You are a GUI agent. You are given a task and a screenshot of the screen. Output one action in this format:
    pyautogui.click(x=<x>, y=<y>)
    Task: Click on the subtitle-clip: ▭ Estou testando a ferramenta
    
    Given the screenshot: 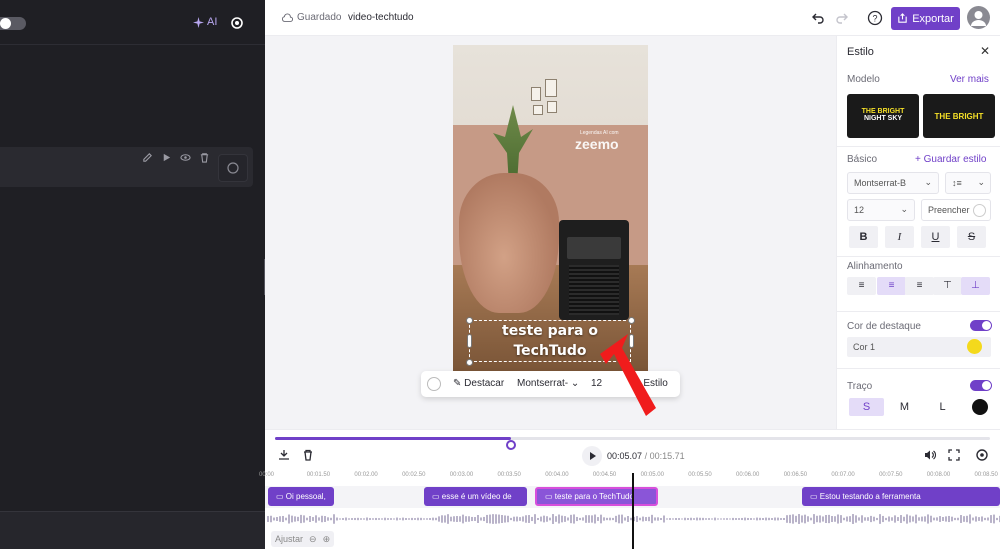 What is the action you would take?
    pyautogui.click(x=901, y=496)
    